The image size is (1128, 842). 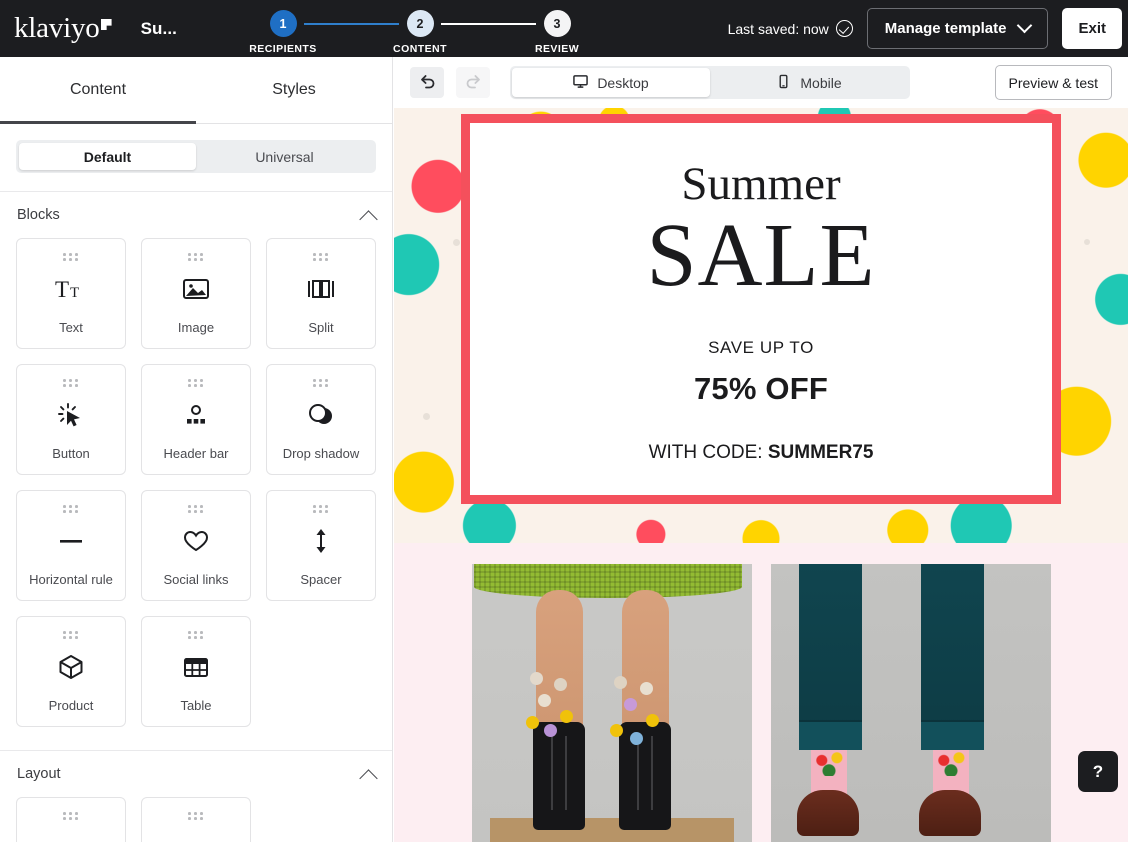 I want to click on tab-content: Content, so click(x=98, y=90).